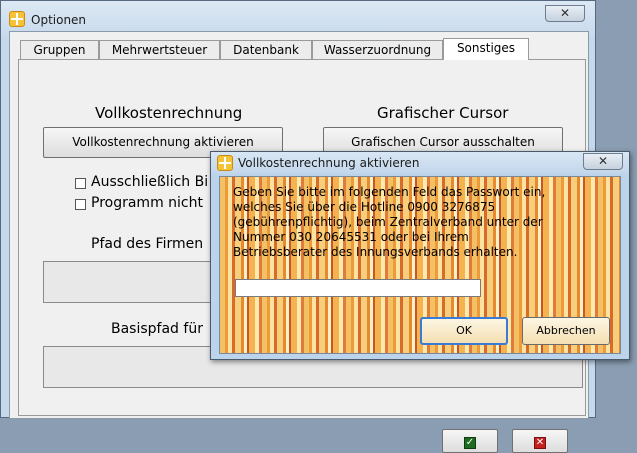 Image resolution: width=637 pixels, height=453 pixels. I want to click on program-checkbox-label: Programm nicht, so click(147, 203).